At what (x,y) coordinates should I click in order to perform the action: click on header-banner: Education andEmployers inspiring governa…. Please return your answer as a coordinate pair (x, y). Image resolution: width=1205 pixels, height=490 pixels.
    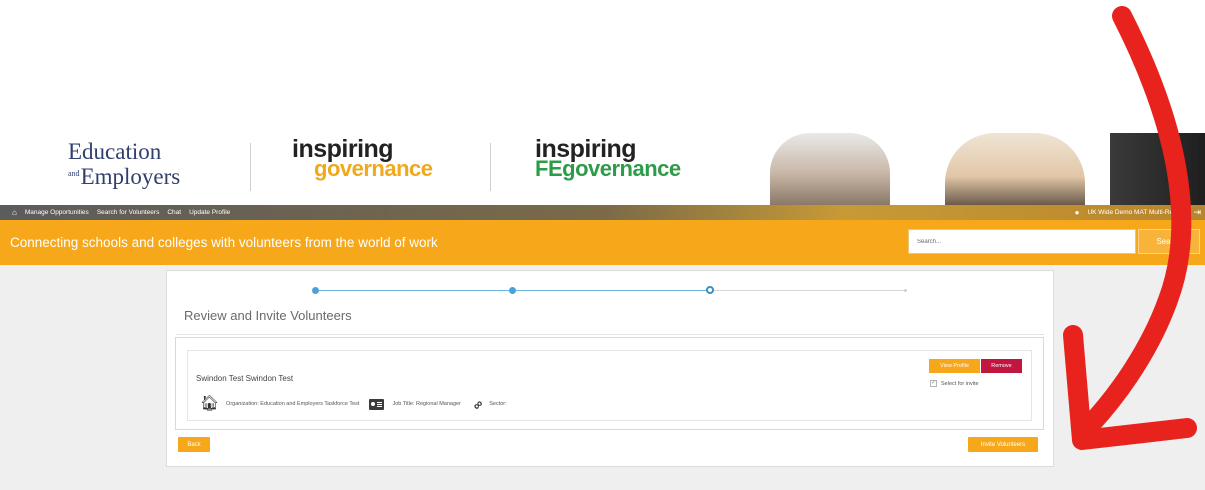
    Looking at the image, I should click on (602, 169).